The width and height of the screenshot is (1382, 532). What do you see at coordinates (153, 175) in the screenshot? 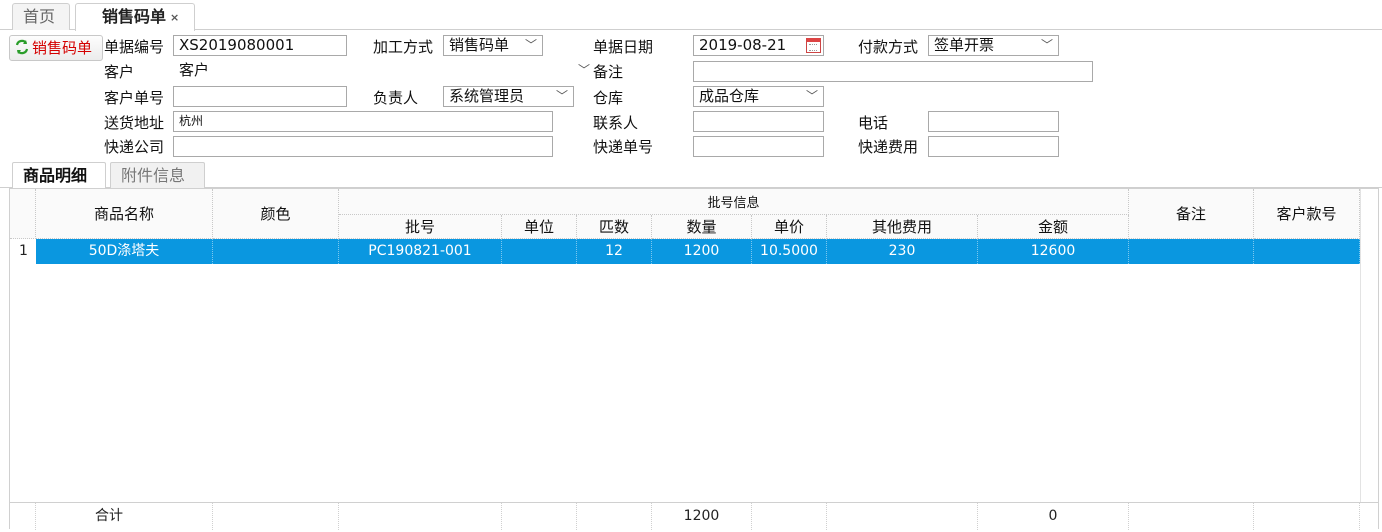
I see `tab-attachments-label: 附件信息` at bounding box center [153, 175].